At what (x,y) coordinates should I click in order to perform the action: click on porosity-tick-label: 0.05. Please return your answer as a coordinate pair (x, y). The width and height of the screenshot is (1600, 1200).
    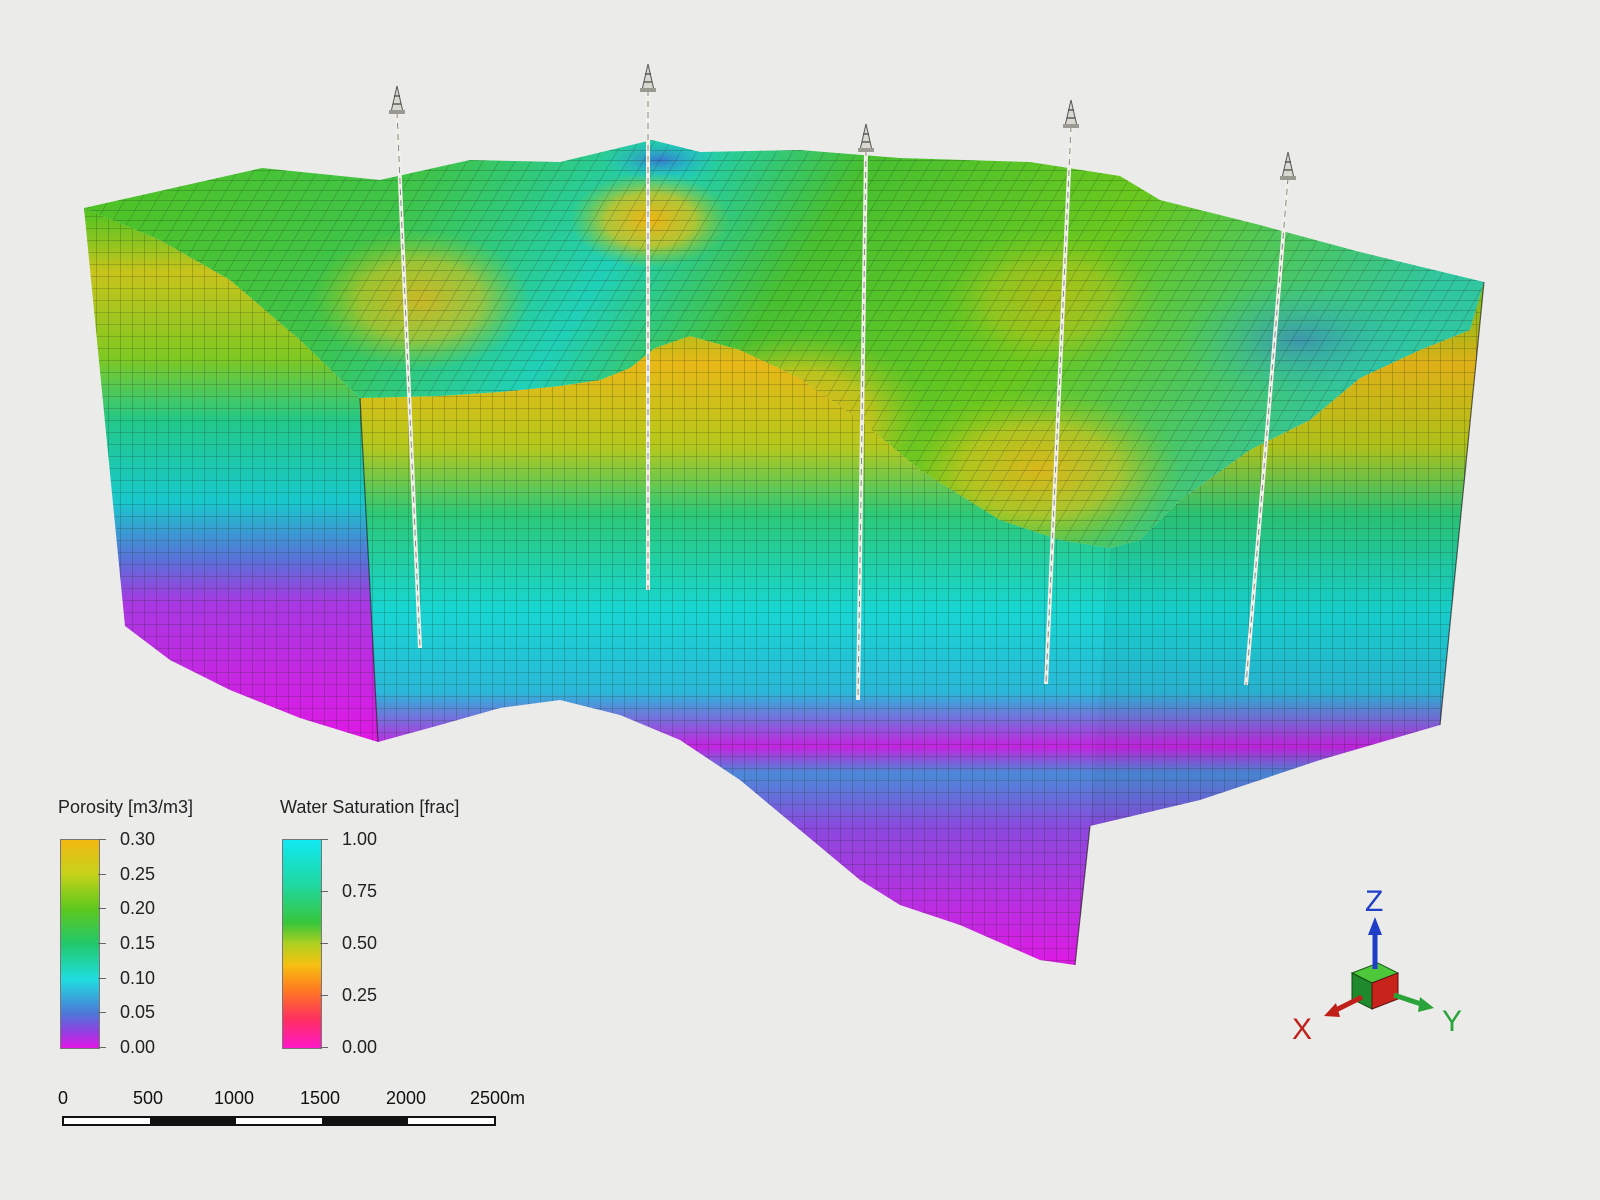
    Looking at the image, I should click on (138, 1012).